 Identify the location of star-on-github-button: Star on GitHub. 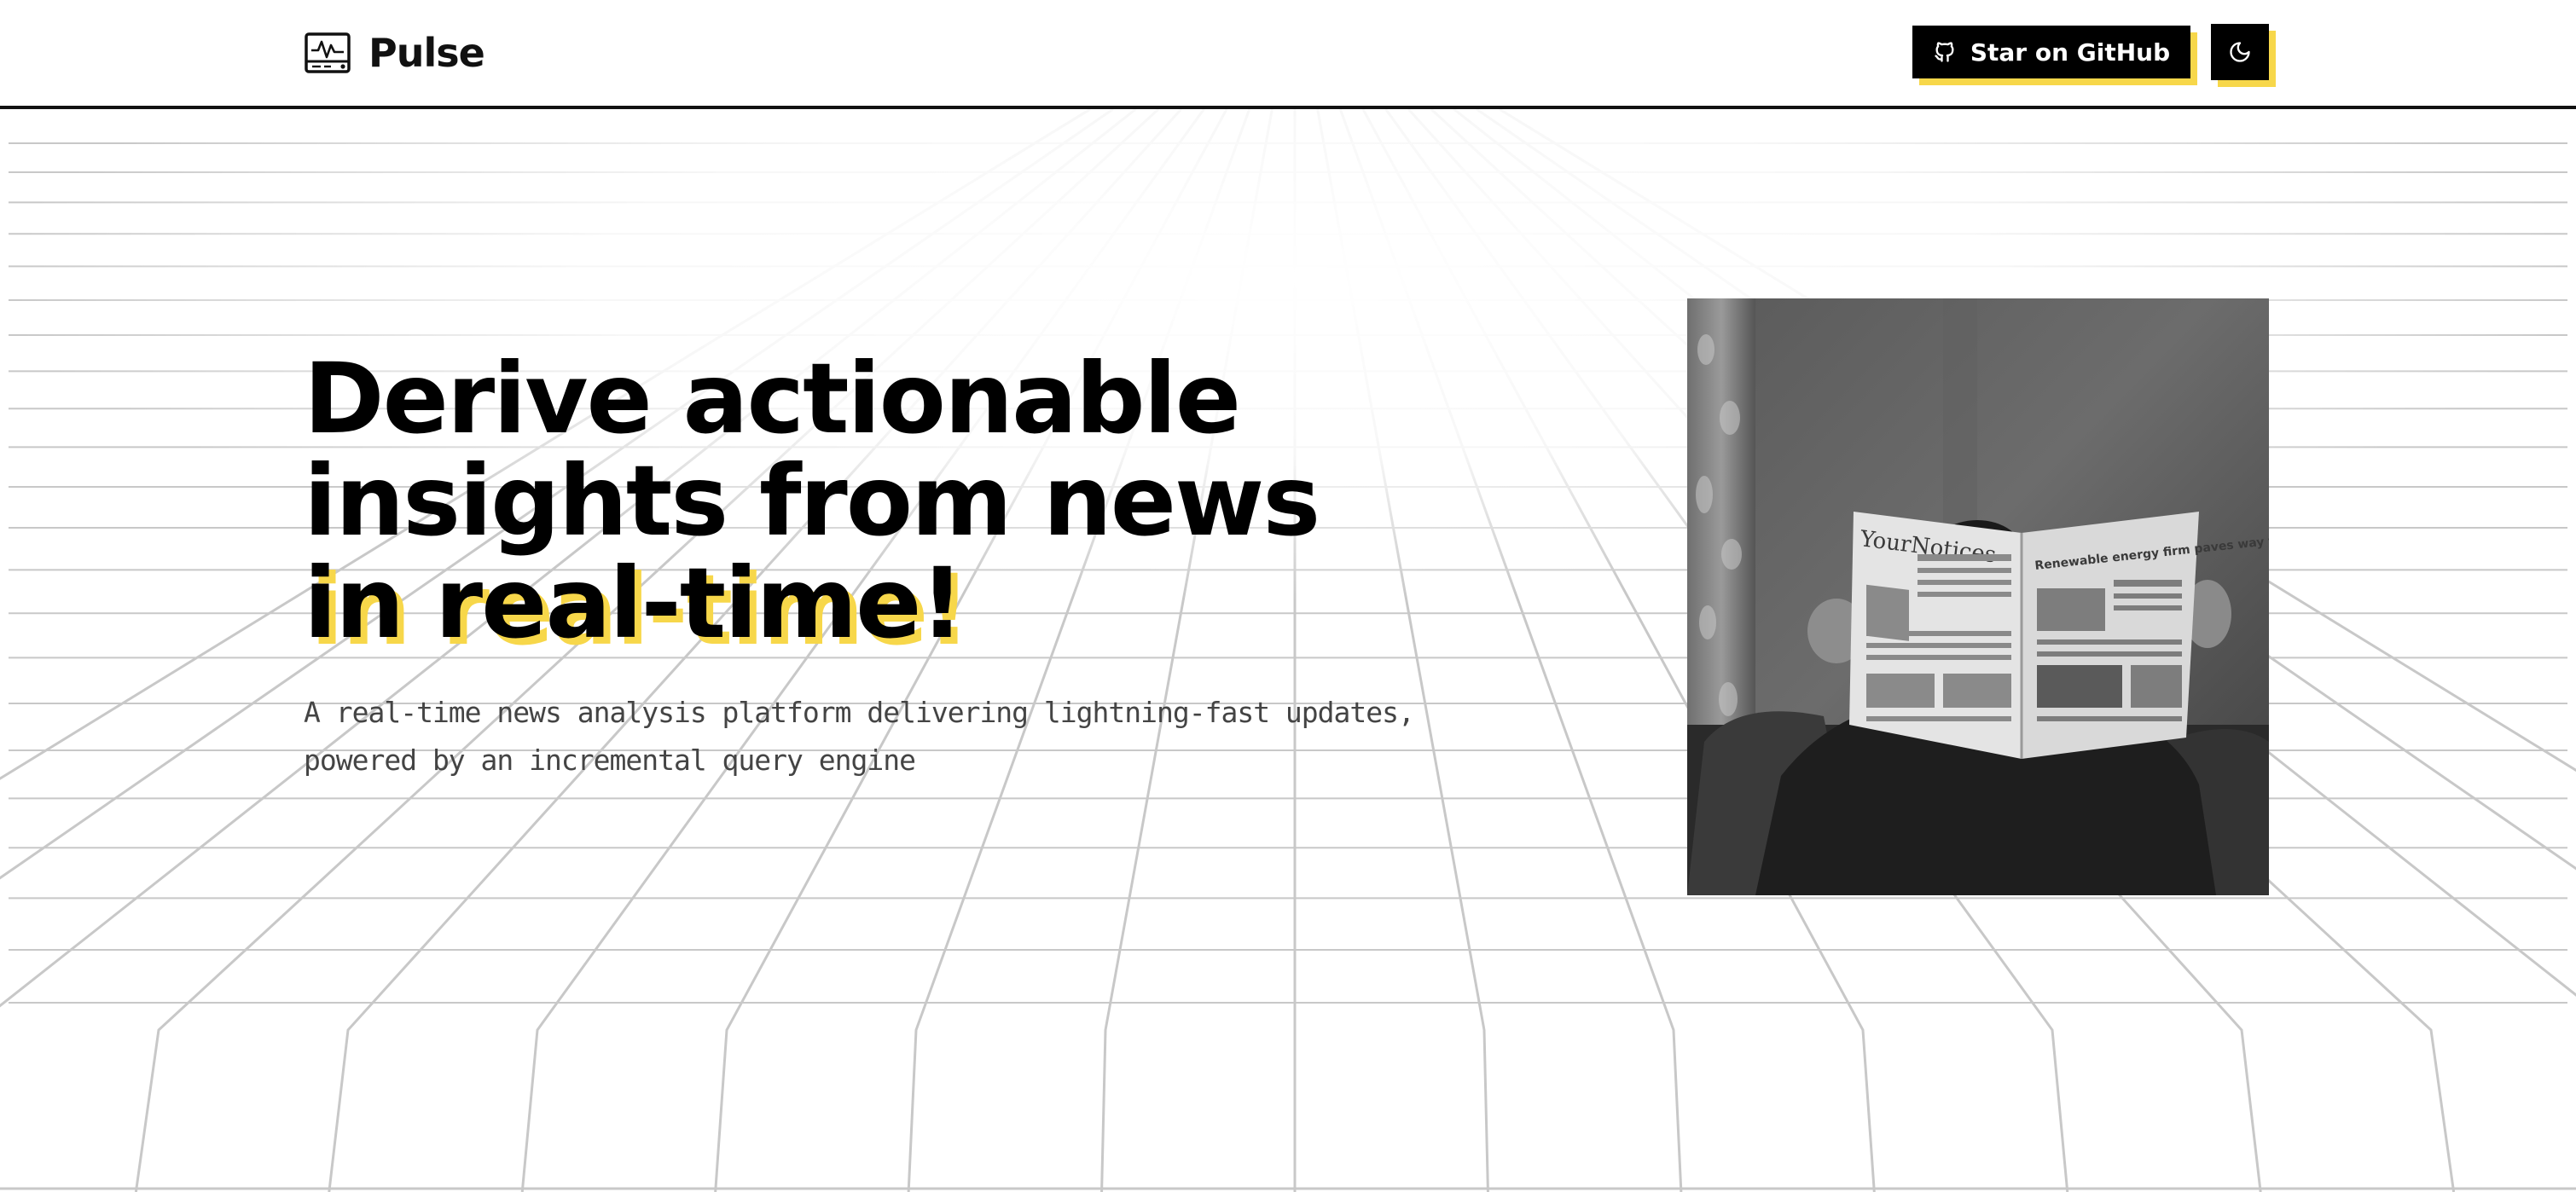
(2051, 52).